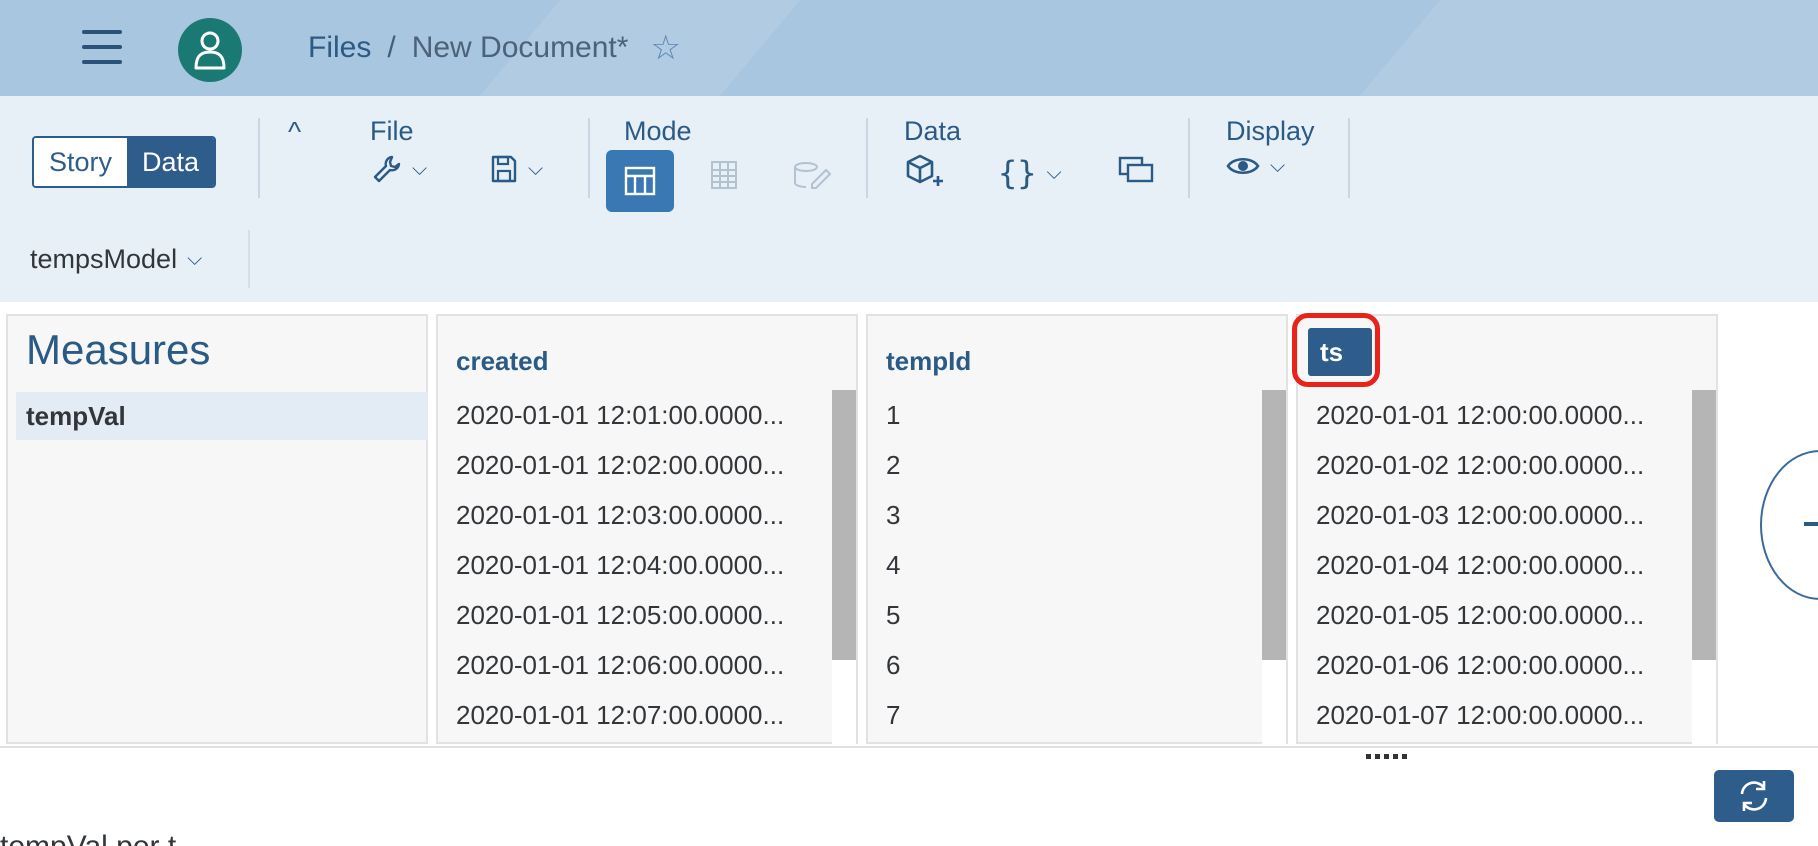 Image resolution: width=1818 pixels, height=846 pixels. I want to click on formula-menu-button: {} ⌵, so click(1030, 173).